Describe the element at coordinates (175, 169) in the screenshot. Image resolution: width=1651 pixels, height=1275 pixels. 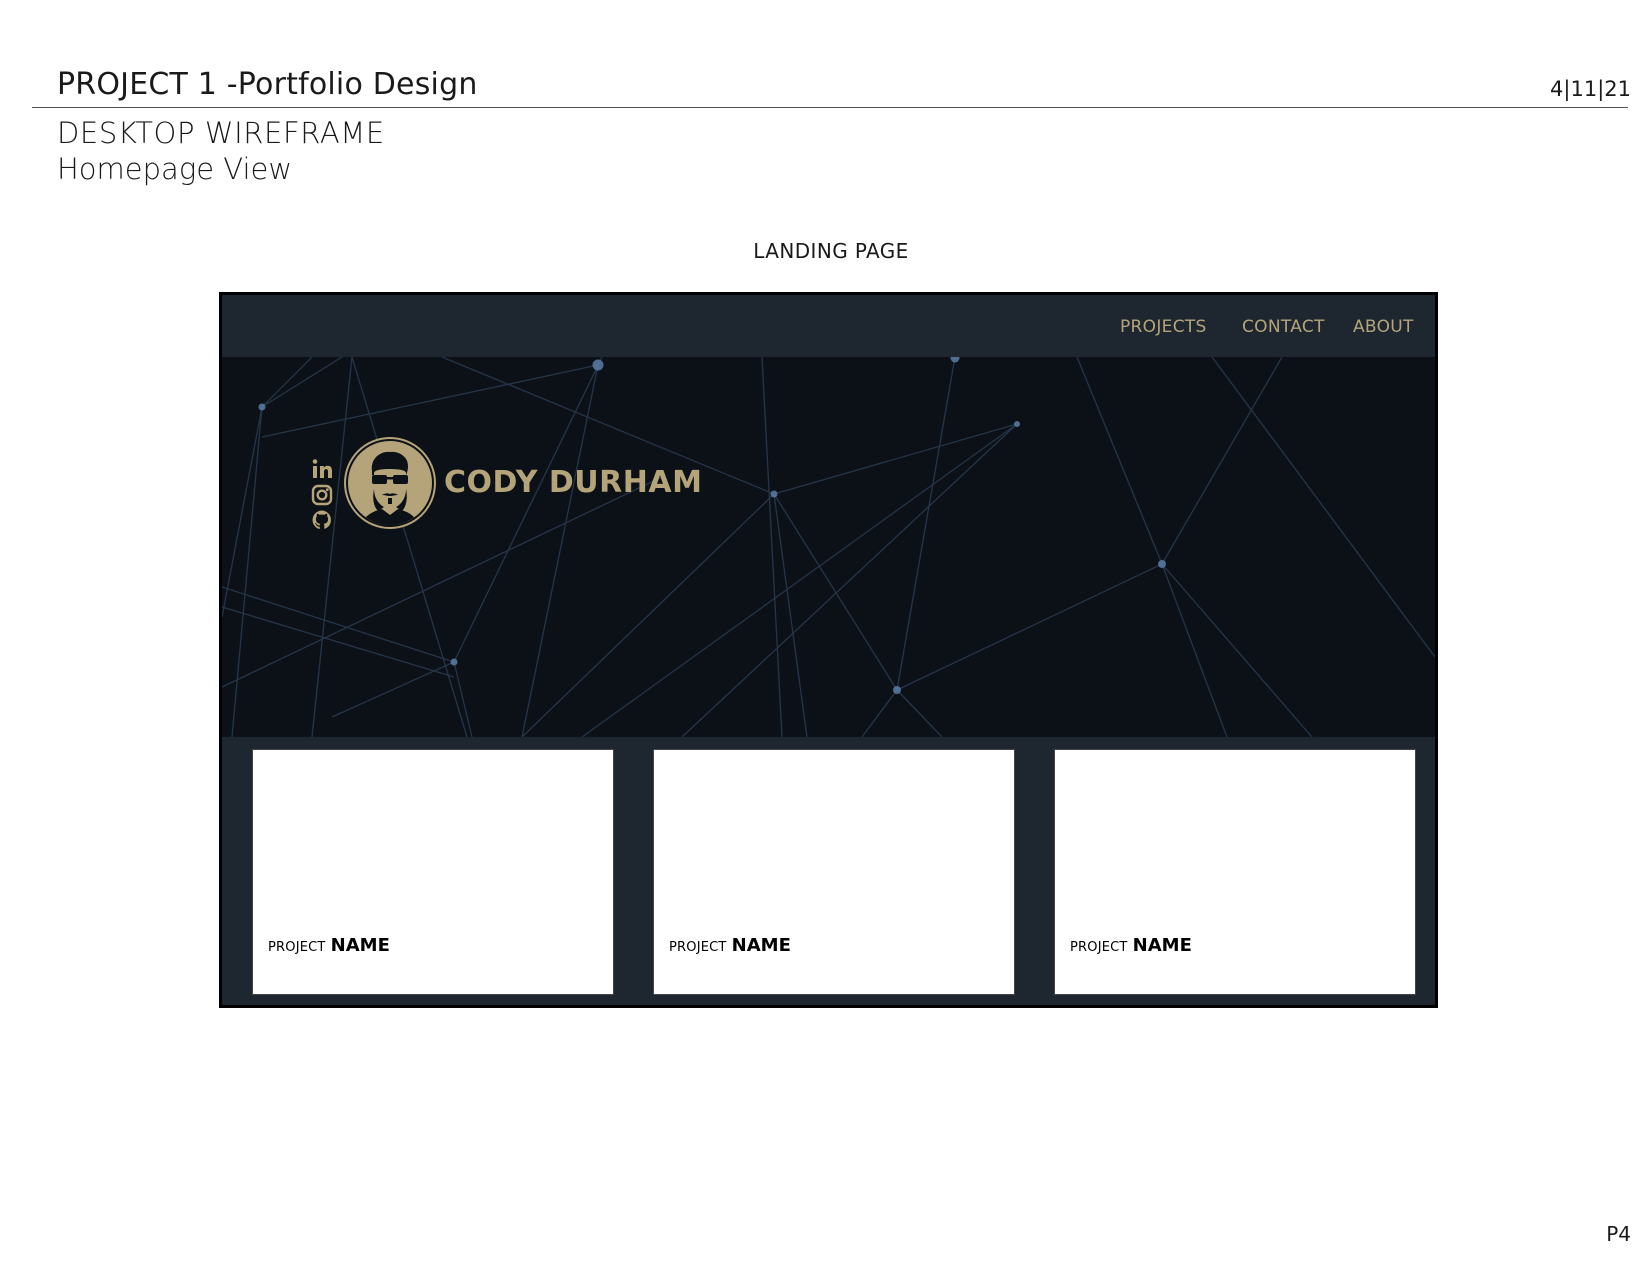
I see `document-view-title: Homepage View` at that location.